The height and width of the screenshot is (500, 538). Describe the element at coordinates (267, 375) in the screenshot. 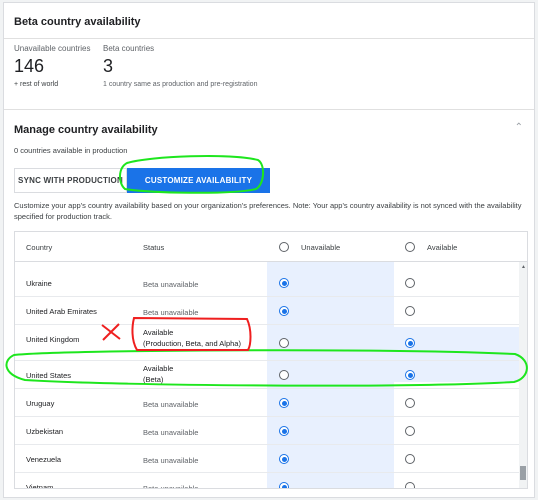

I see `table-row: United States Available (Beta)` at that location.